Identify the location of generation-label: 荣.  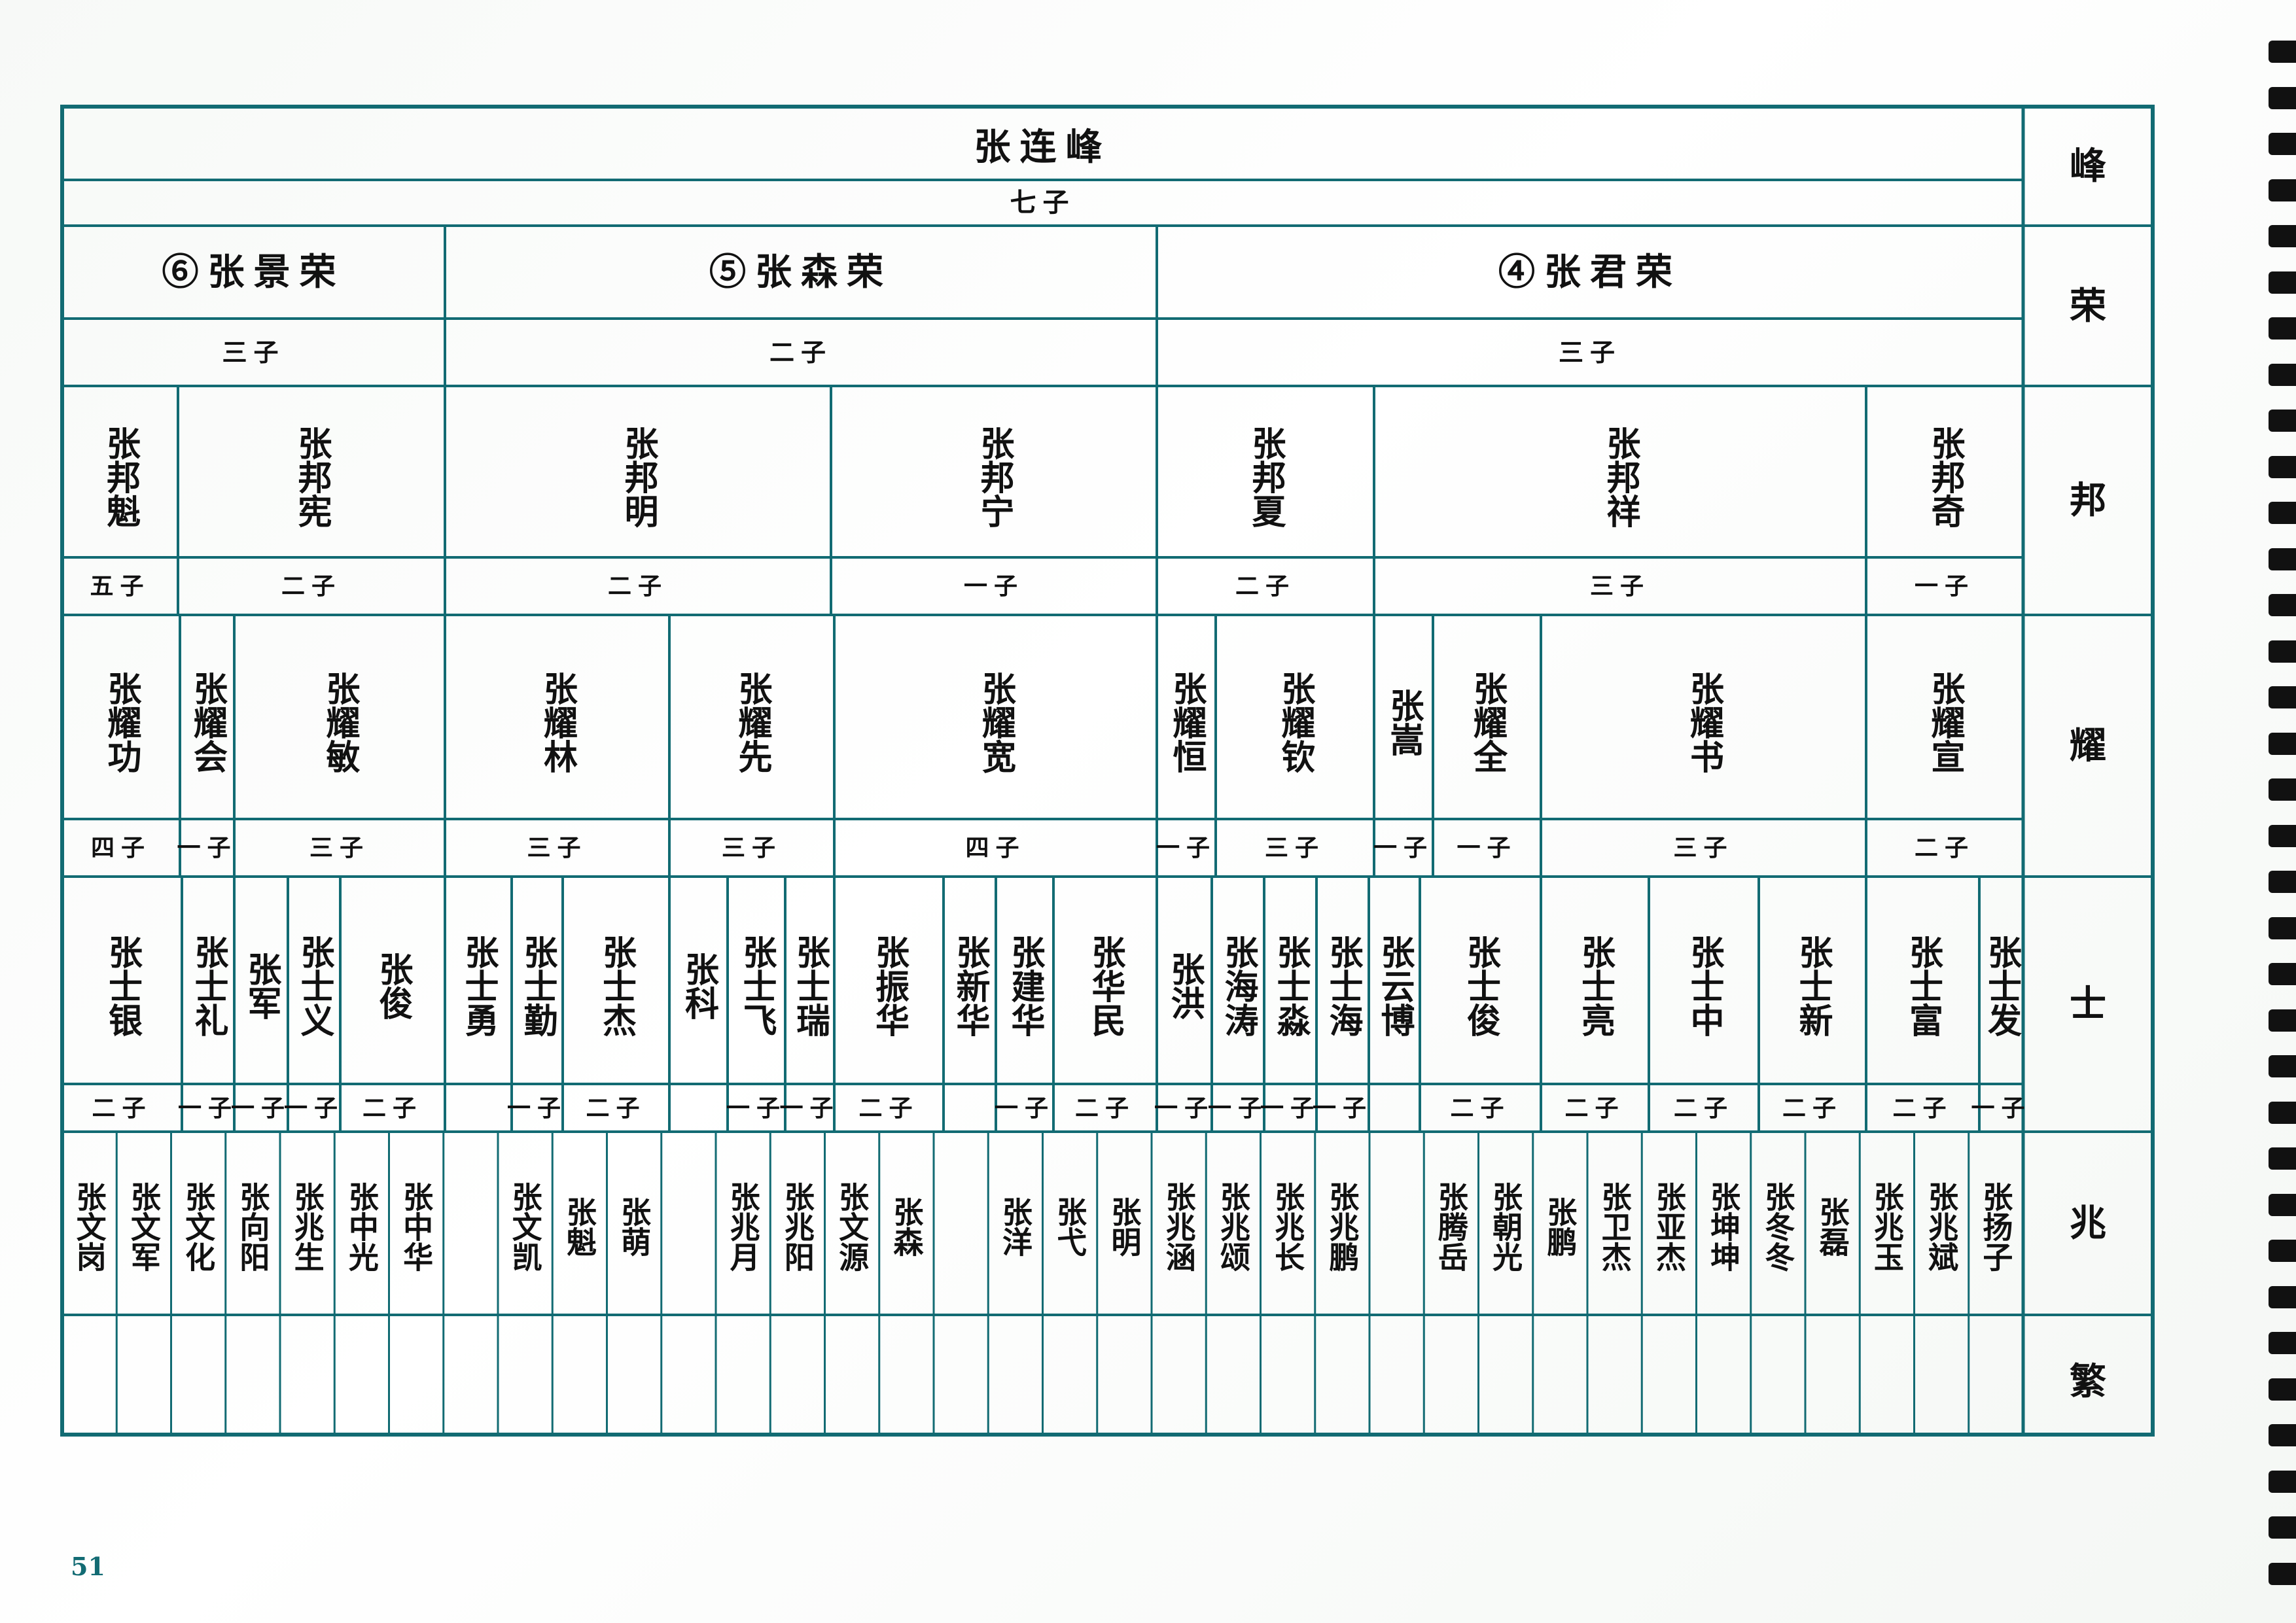
(2088, 306).